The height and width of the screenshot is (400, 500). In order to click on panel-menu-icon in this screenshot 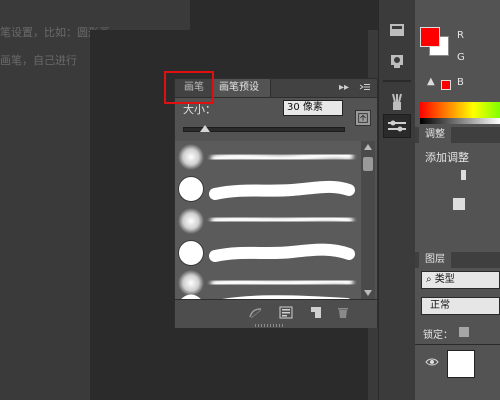, I will do `click(365, 87)`.